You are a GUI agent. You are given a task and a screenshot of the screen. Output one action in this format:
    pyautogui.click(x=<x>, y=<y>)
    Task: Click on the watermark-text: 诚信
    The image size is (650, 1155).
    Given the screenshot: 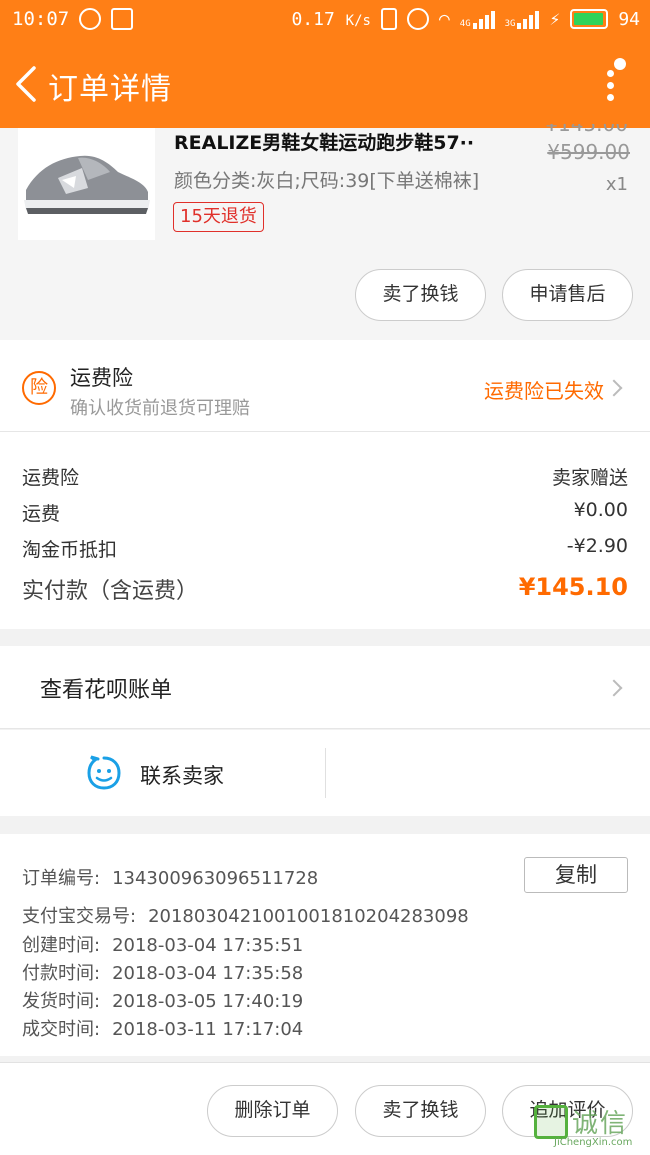 What is the action you would take?
    pyautogui.click(x=600, y=1124)
    